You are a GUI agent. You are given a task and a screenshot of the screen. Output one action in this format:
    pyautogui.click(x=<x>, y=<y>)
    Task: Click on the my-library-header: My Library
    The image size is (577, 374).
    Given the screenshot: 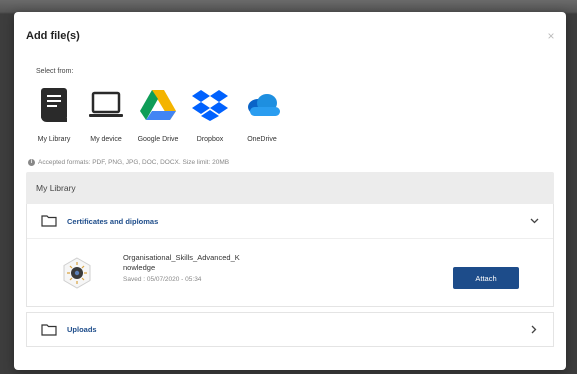 What is the action you would take?
    pyautogui.click(x=290, y=188)
    